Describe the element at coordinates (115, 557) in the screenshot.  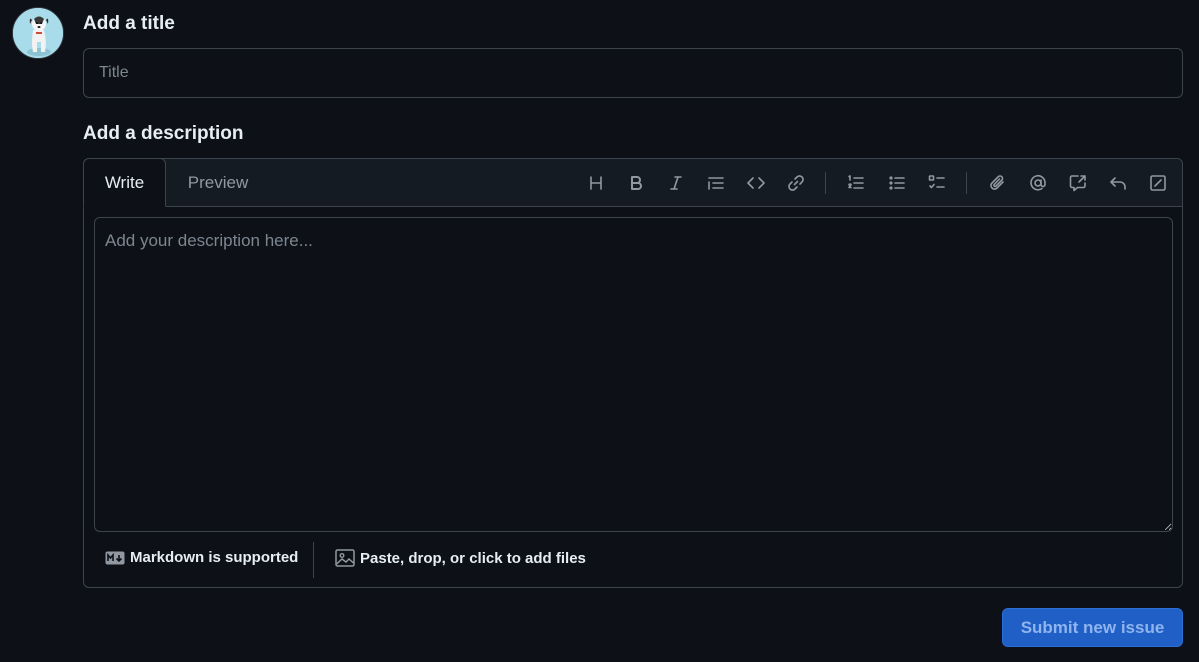
I see `markdown-icon` at that location.